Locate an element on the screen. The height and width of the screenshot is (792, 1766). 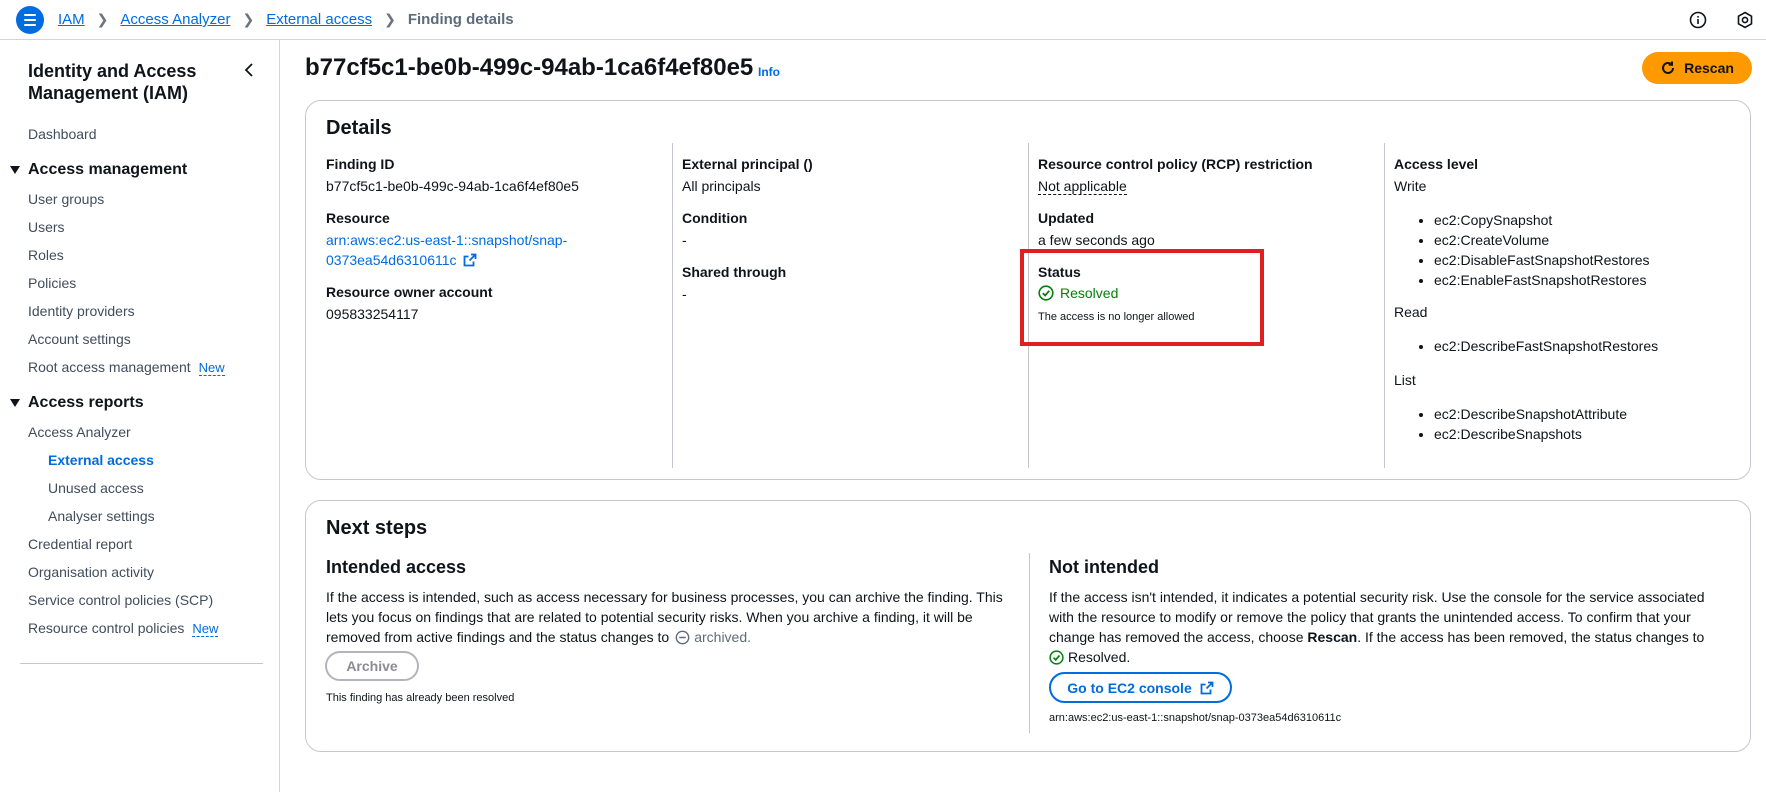
minus-circle-icon is located at coordinates (682, 637).